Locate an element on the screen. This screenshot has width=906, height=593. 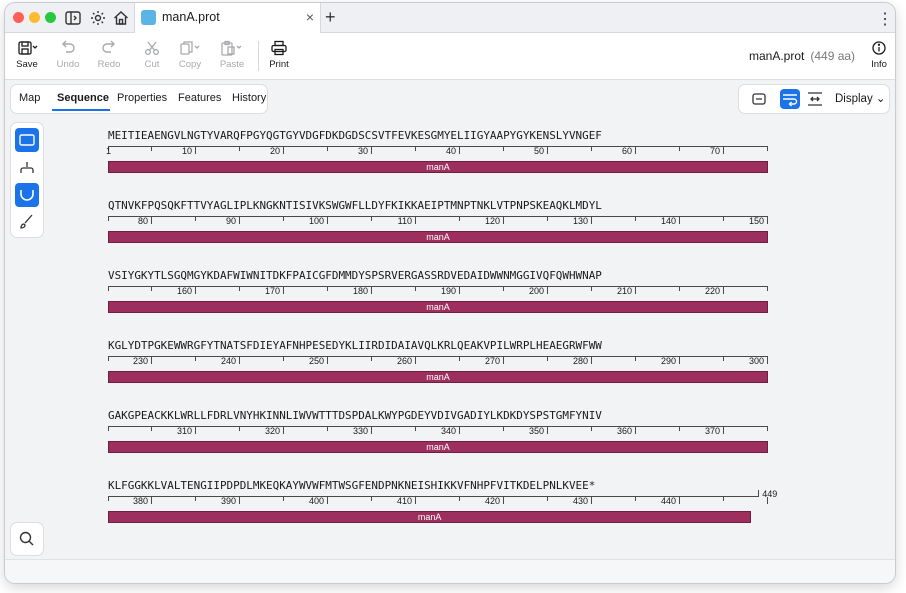
tab-properties: Properties is located at coordinates (142, 98).